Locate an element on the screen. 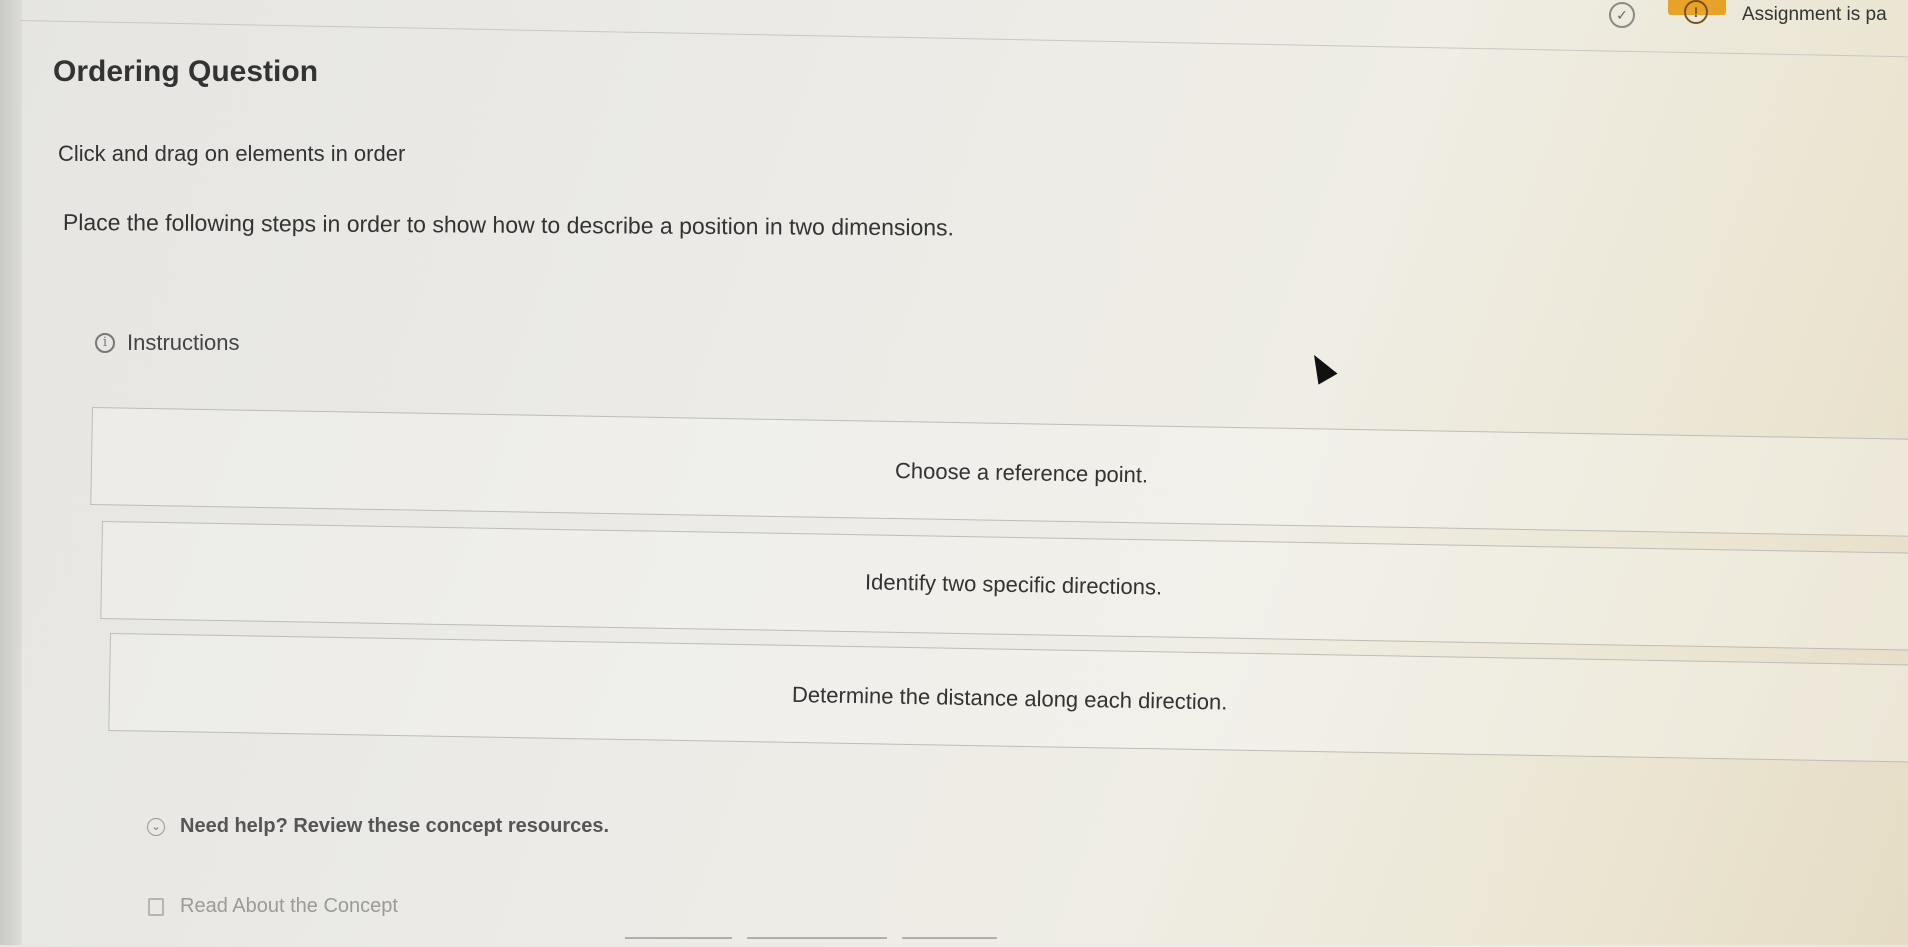  drag-item-label: Choose a reference point. is located at coordinates (1021, 473).